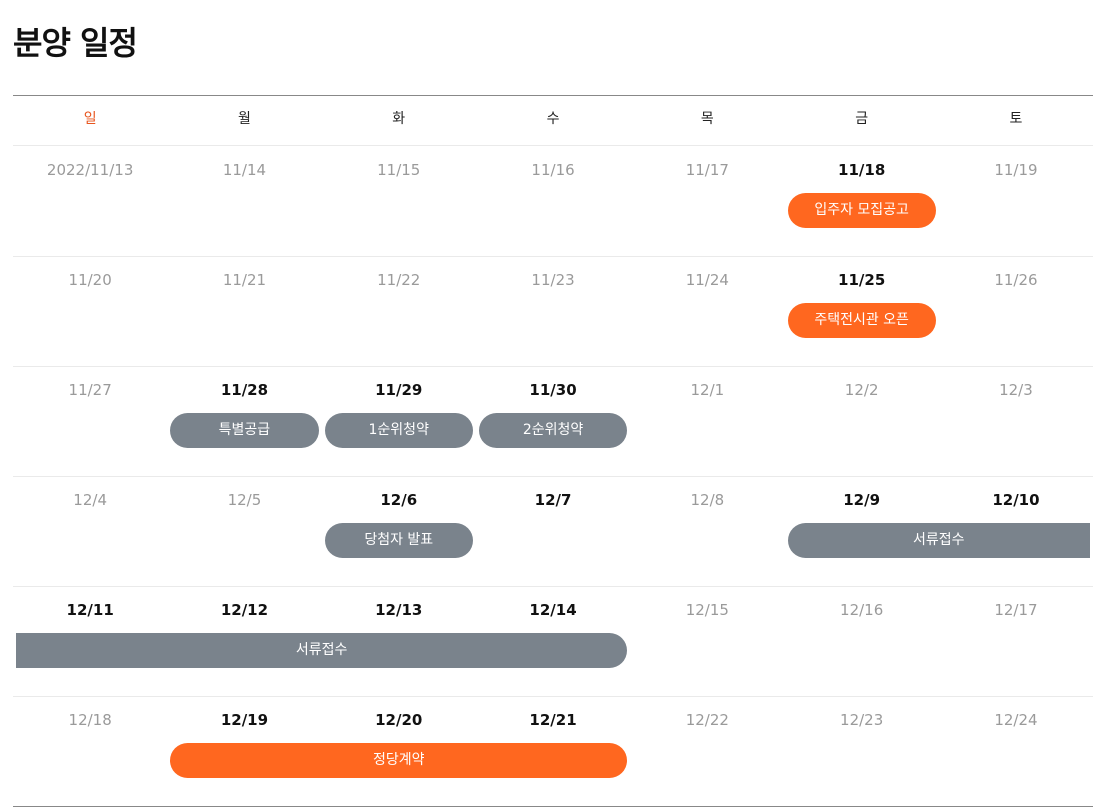 Image resolution: width=1099 pixels, height=809 pixels. I want to click on date-cell: 11/22, so click(399, 280).